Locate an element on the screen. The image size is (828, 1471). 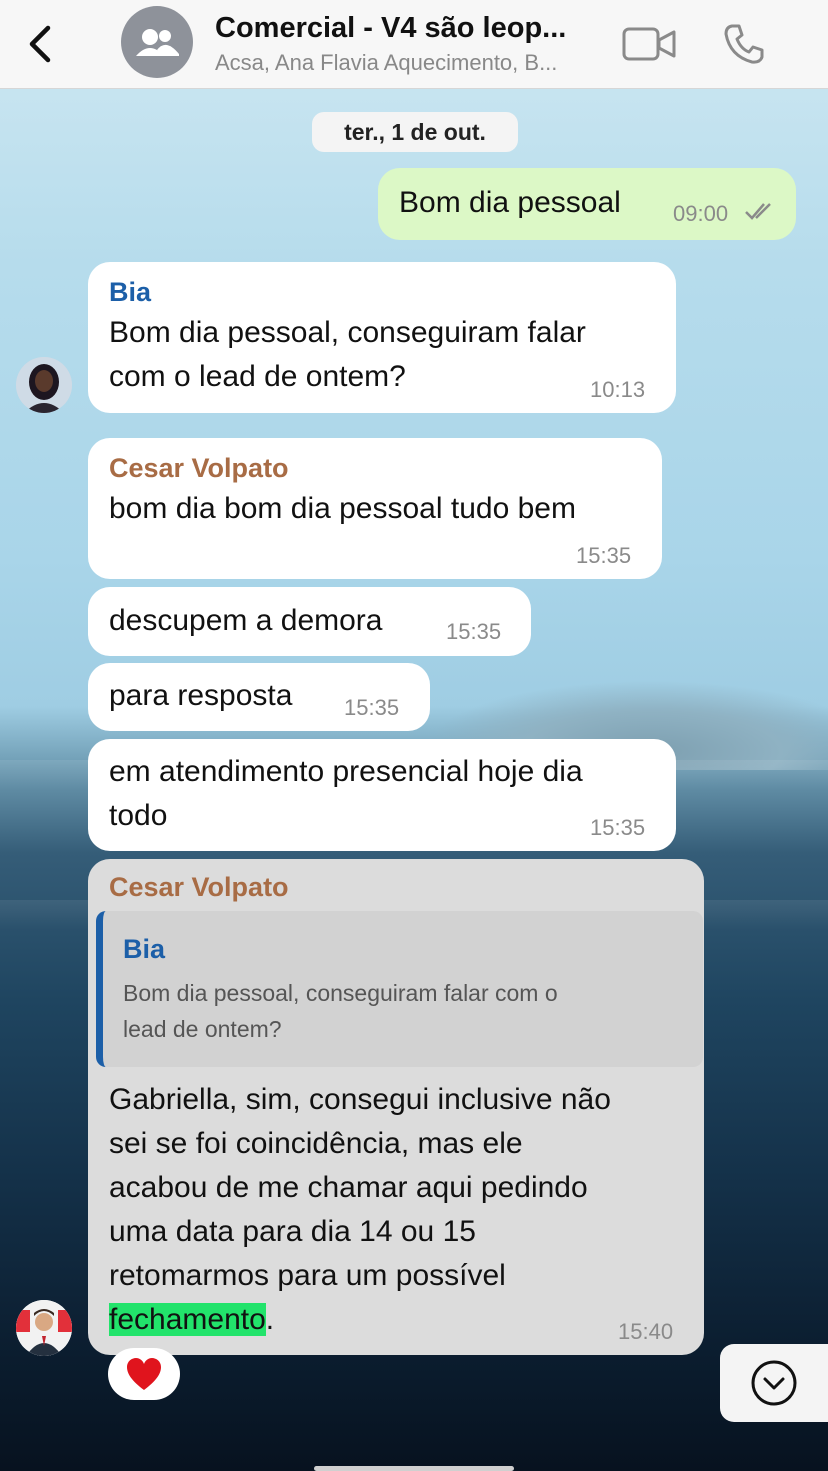
home-indicator is located at coordinates (414, 1468).